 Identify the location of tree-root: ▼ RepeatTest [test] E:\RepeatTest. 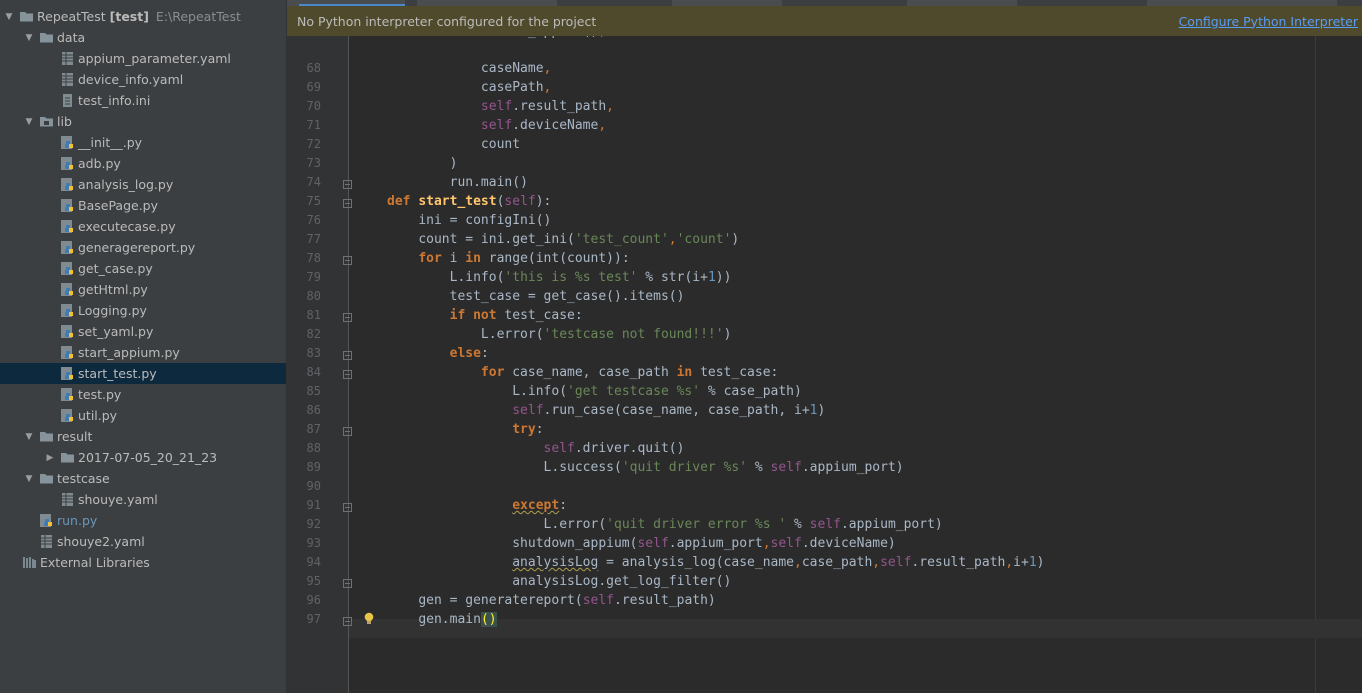
(143, 16).